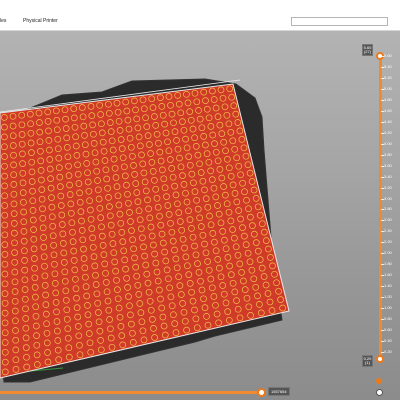  I want to click on tick-label: 0.20, so click(388, 351).